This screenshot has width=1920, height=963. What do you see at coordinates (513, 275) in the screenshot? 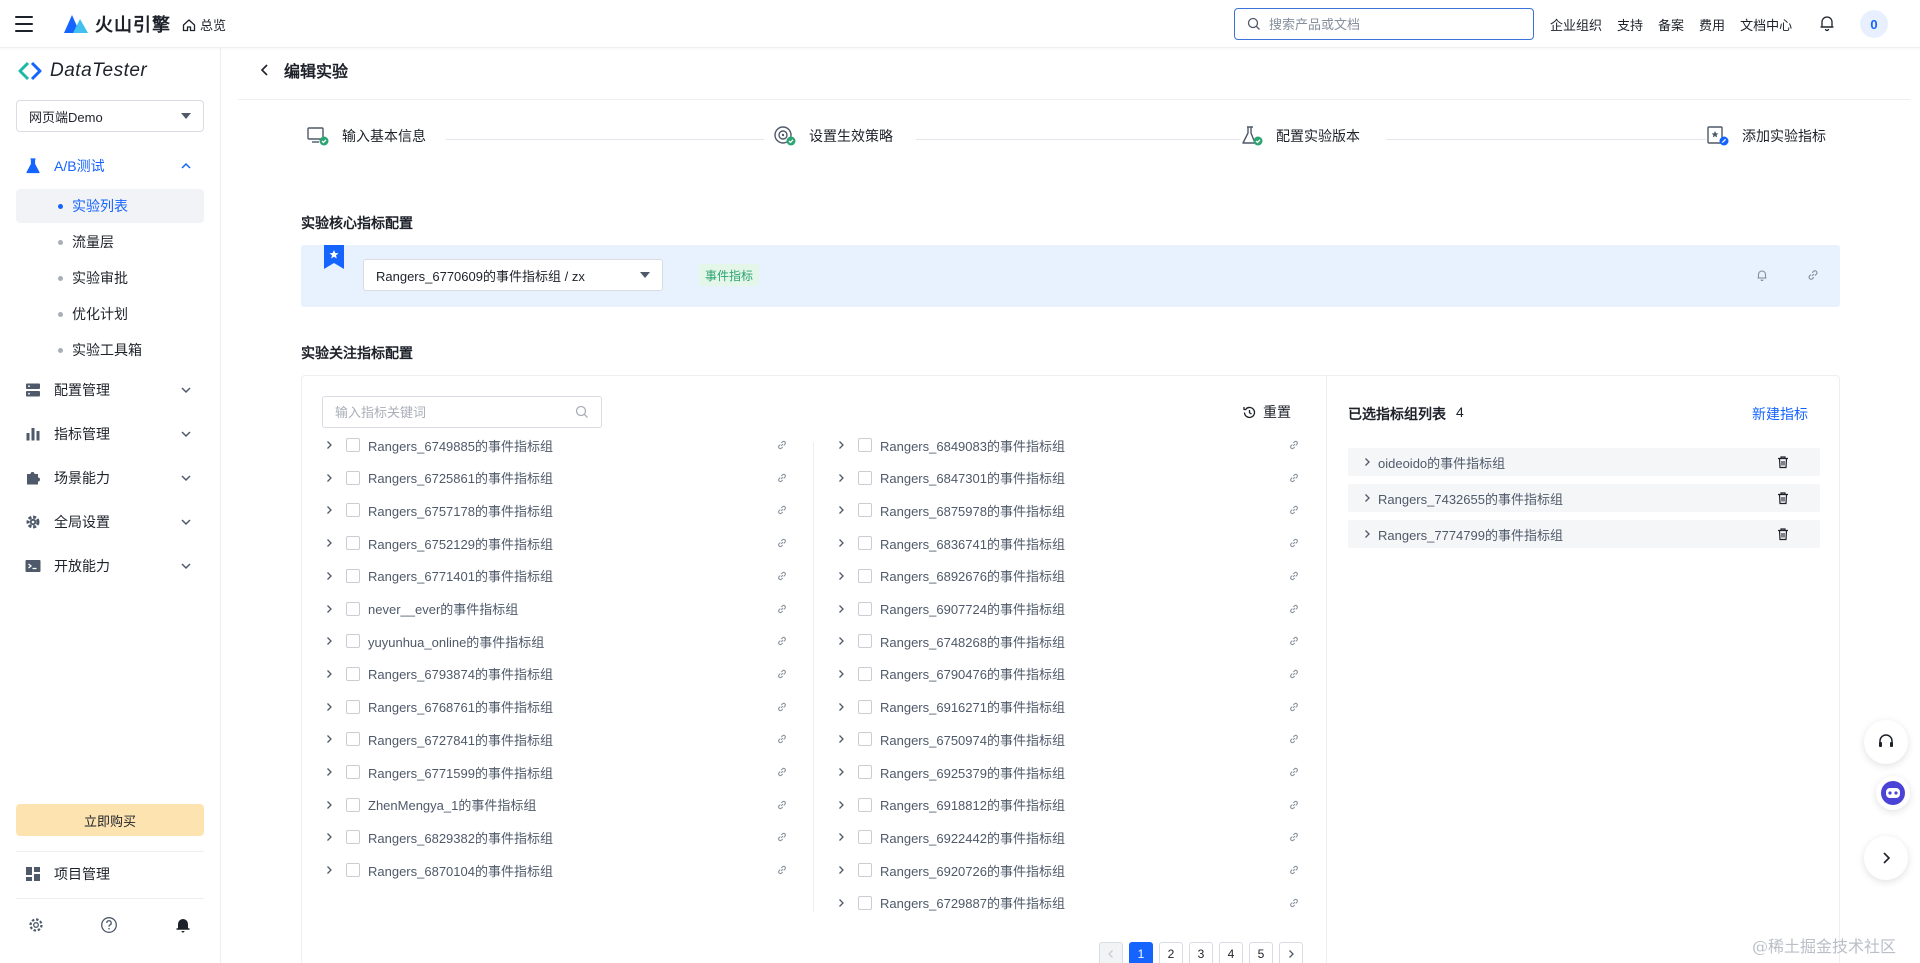
I see `core-metric-select: Rangers_6770609的事件指标组 / zx` at bounding box center [513, 275].